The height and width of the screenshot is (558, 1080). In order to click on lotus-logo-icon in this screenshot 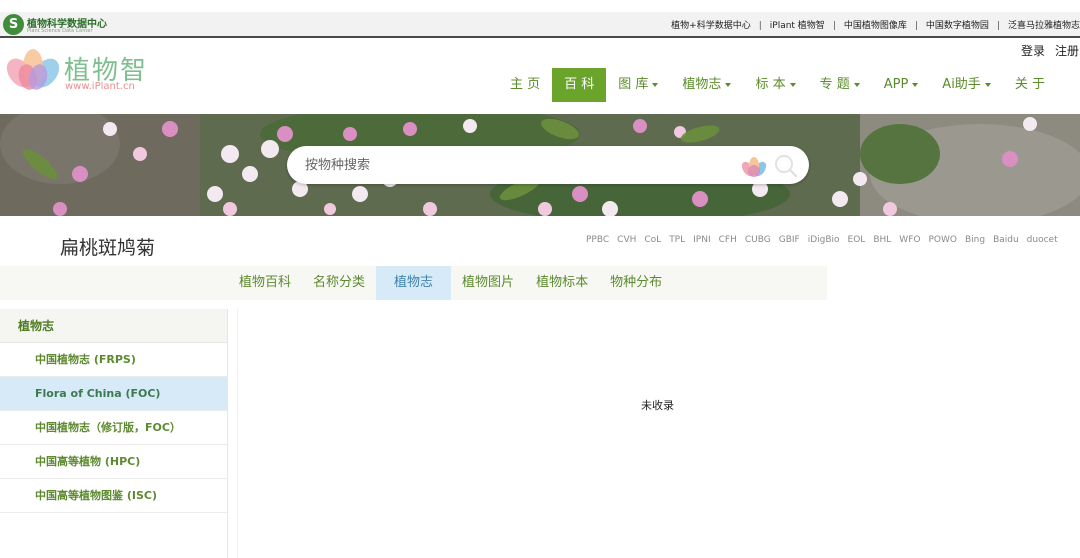, I will do `click(754, 167)`.